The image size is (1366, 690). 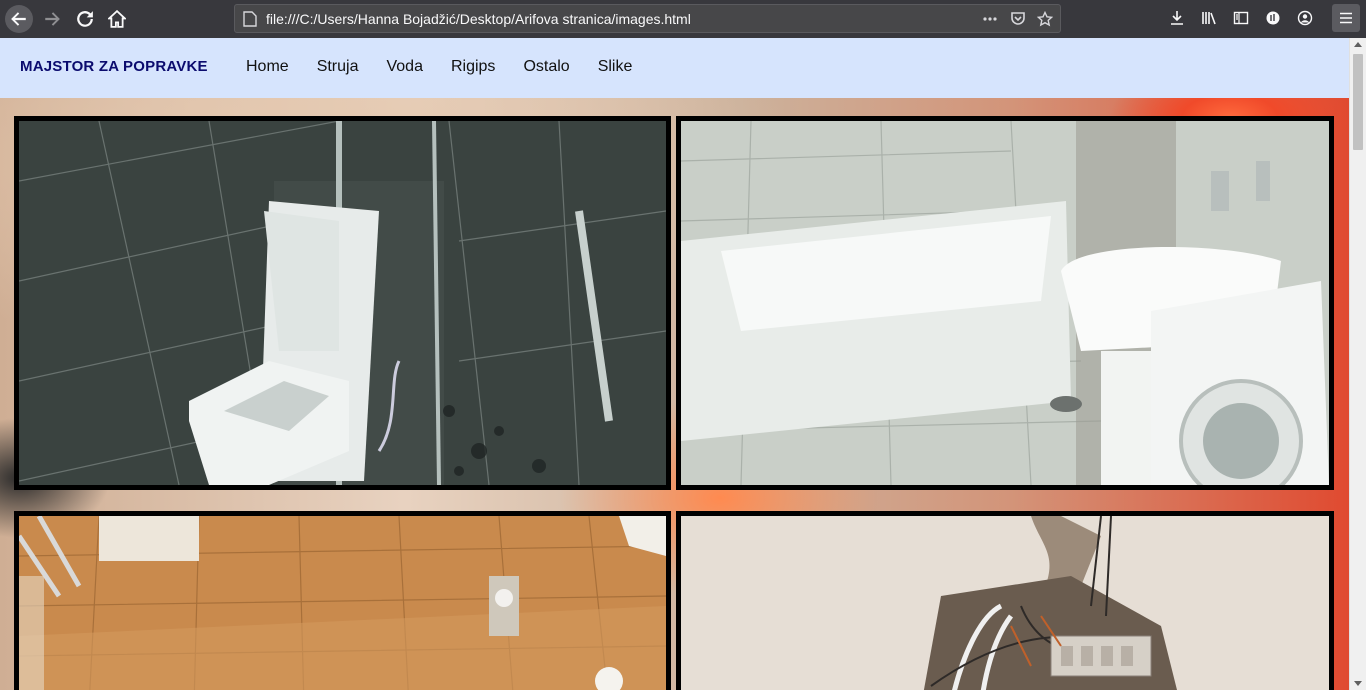 I want to click on orange-tiled-bathroom-photo, so click(x=342, y=600).